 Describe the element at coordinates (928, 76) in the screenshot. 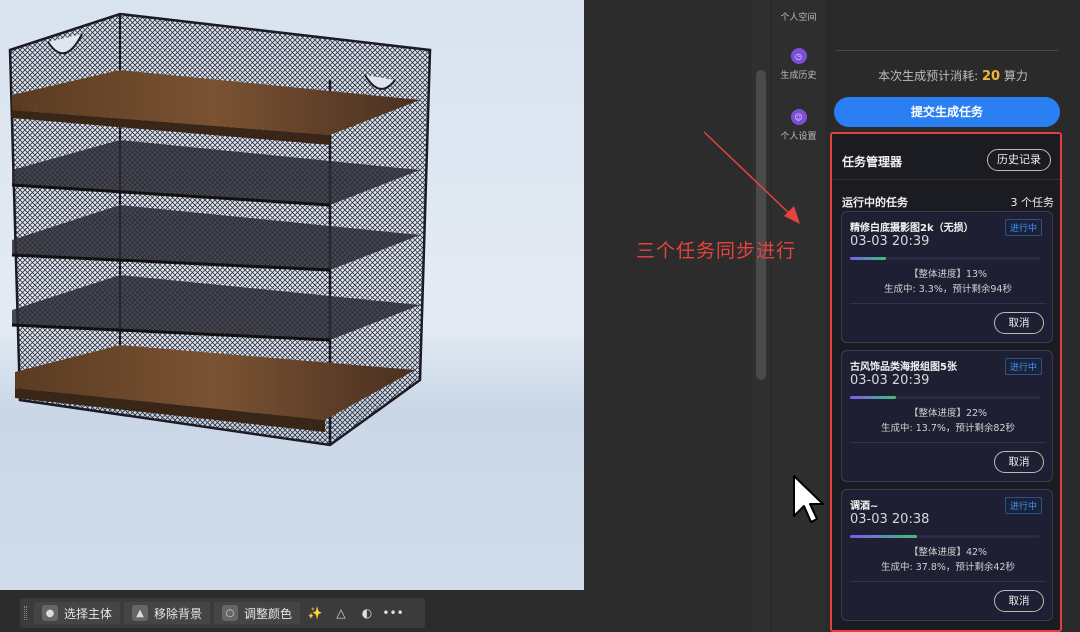

I see `cost-prefix: 本次生成预计消耗:` at that location.